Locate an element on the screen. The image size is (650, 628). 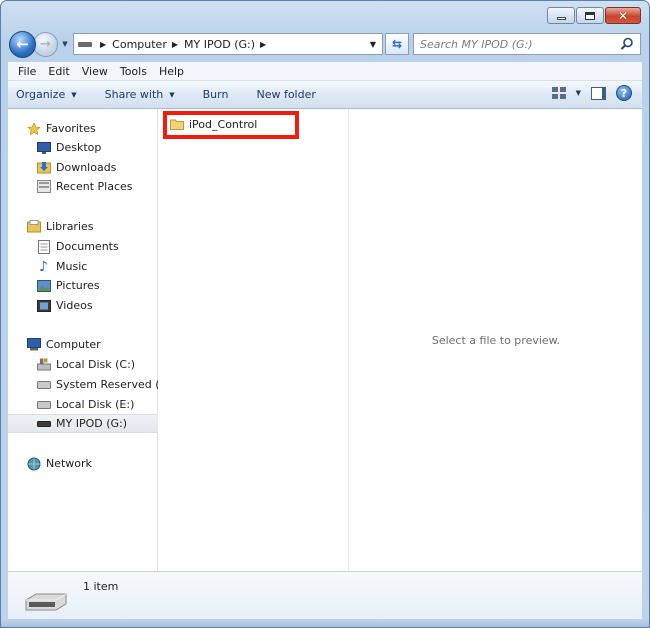
share-with-label: Share with is located at coordinates (134, 94).